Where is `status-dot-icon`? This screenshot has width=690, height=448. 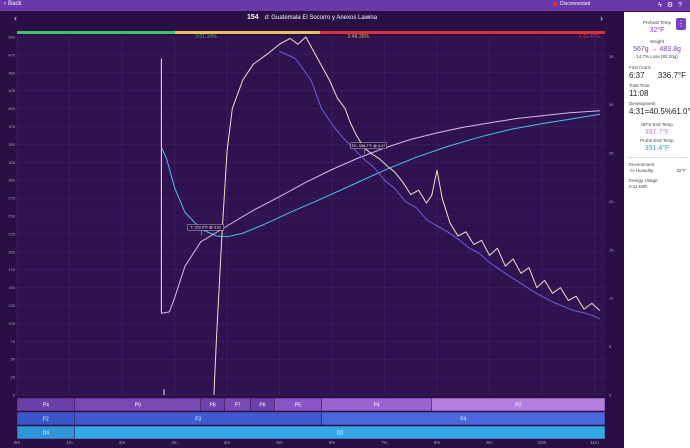 status-dot-icon is located at coordinates (555, 4).